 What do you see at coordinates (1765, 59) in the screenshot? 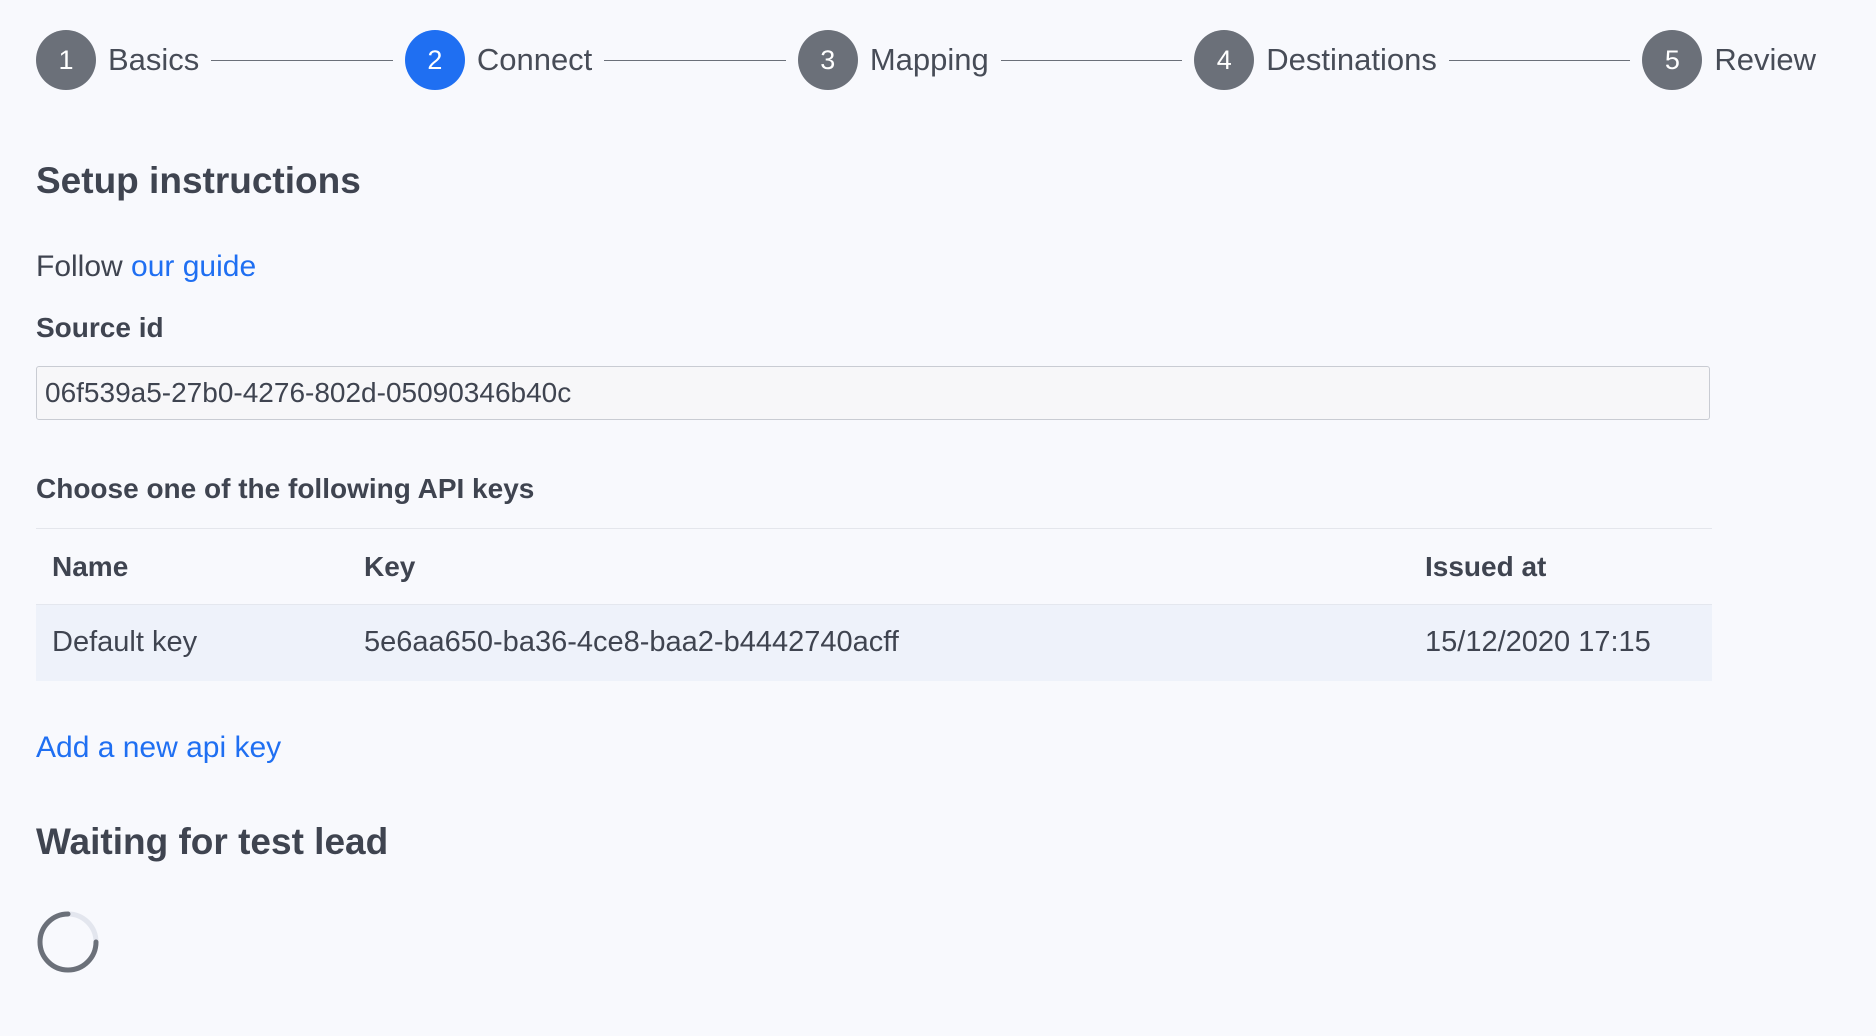
I see `step-label: Review` at bounding box center [1765, 59].